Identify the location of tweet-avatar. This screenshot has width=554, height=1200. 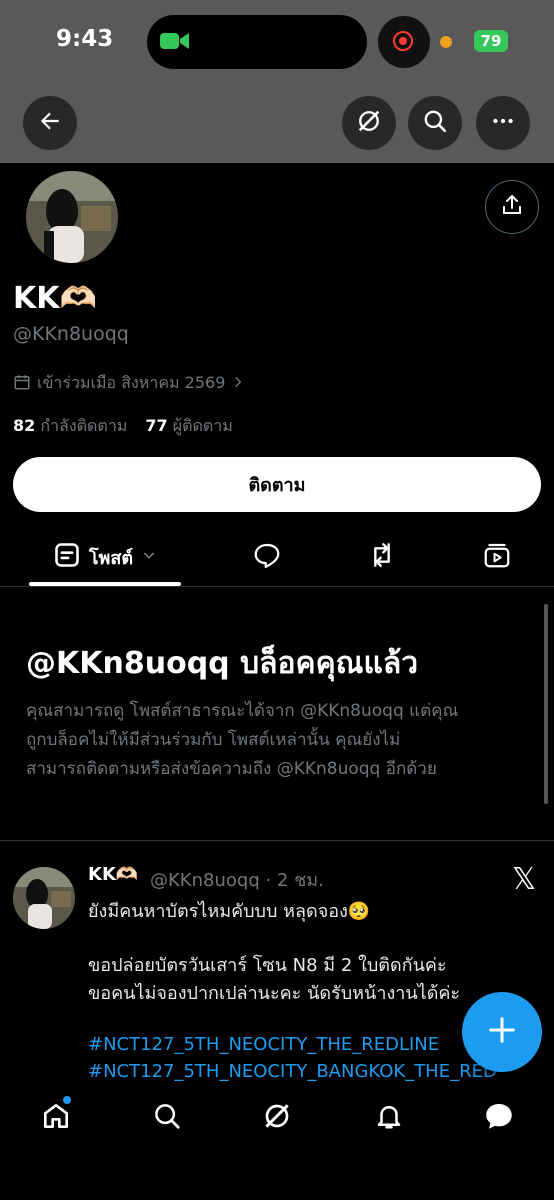
(44, 898).